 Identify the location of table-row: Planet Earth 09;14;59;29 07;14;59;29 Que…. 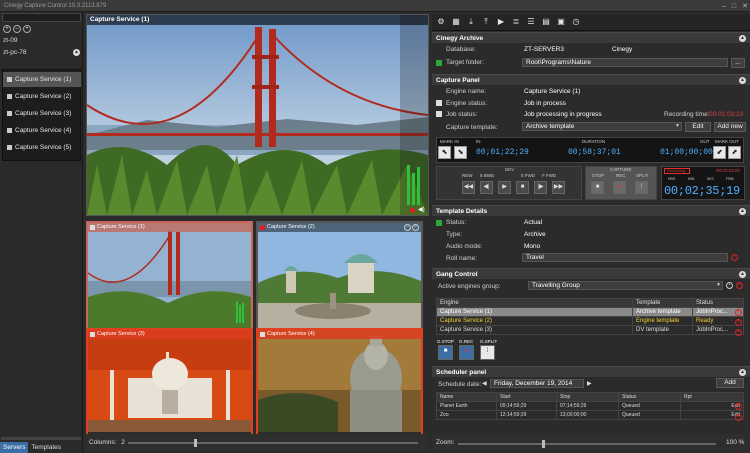
(590, 406).